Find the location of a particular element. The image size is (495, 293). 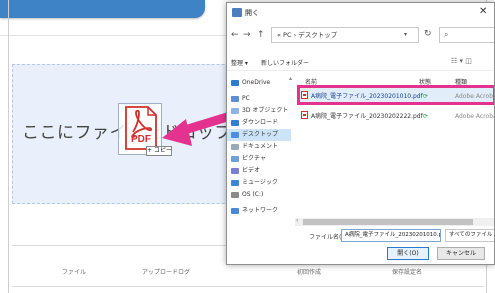

organize-button: 整理 ▾ is located at coordinates (239, 62).